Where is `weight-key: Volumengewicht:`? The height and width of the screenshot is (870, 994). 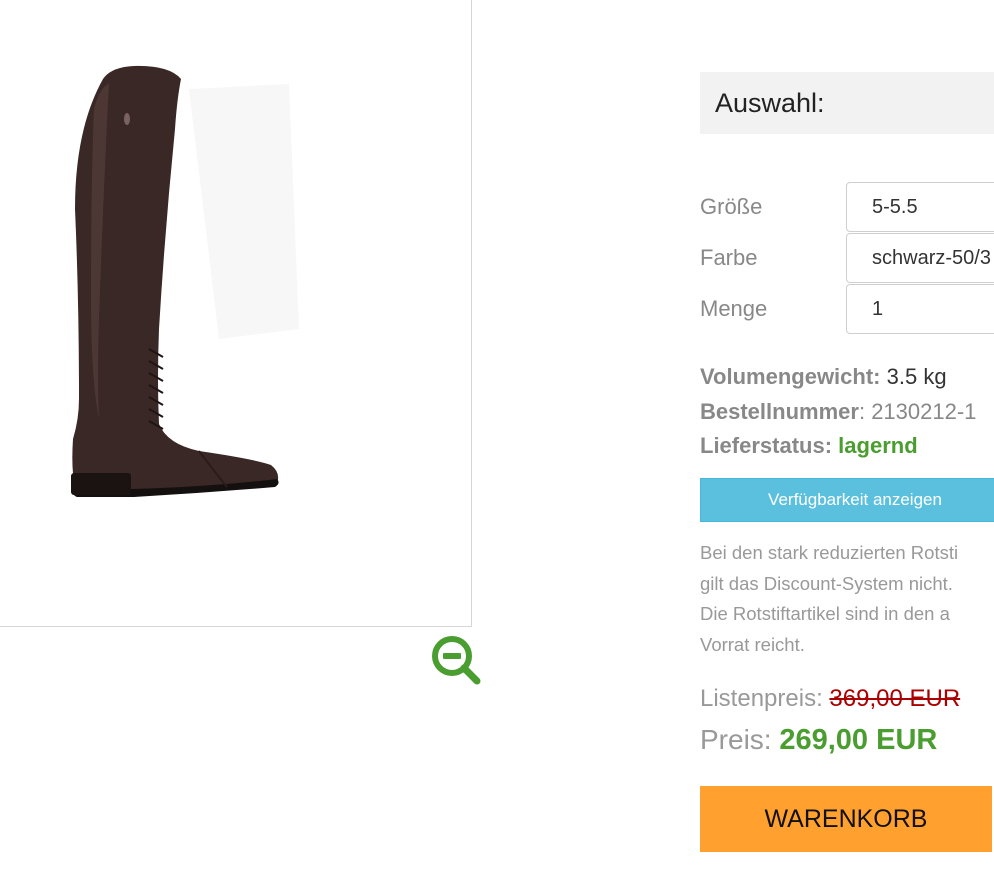
weight-key: Volumengewicht: is located at coordinates (790, 376).